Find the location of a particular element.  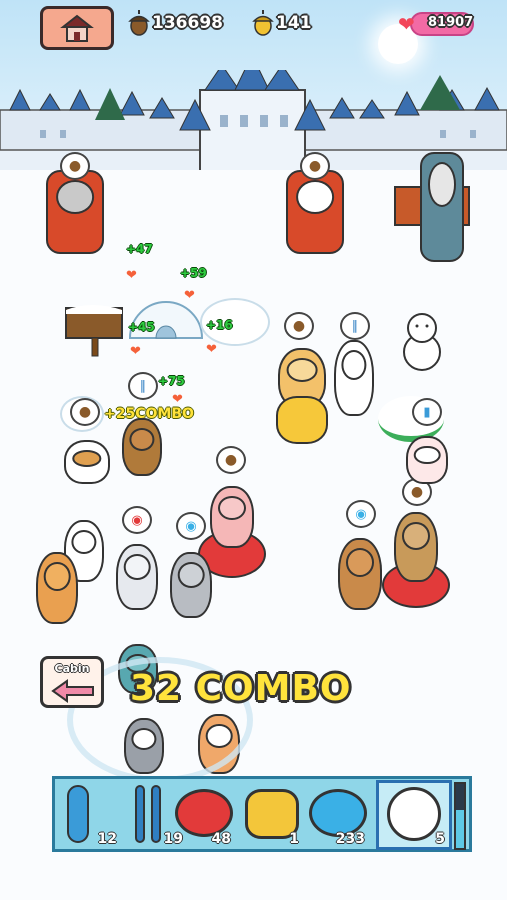

wooden-sign is located at coordinates (94, 331).